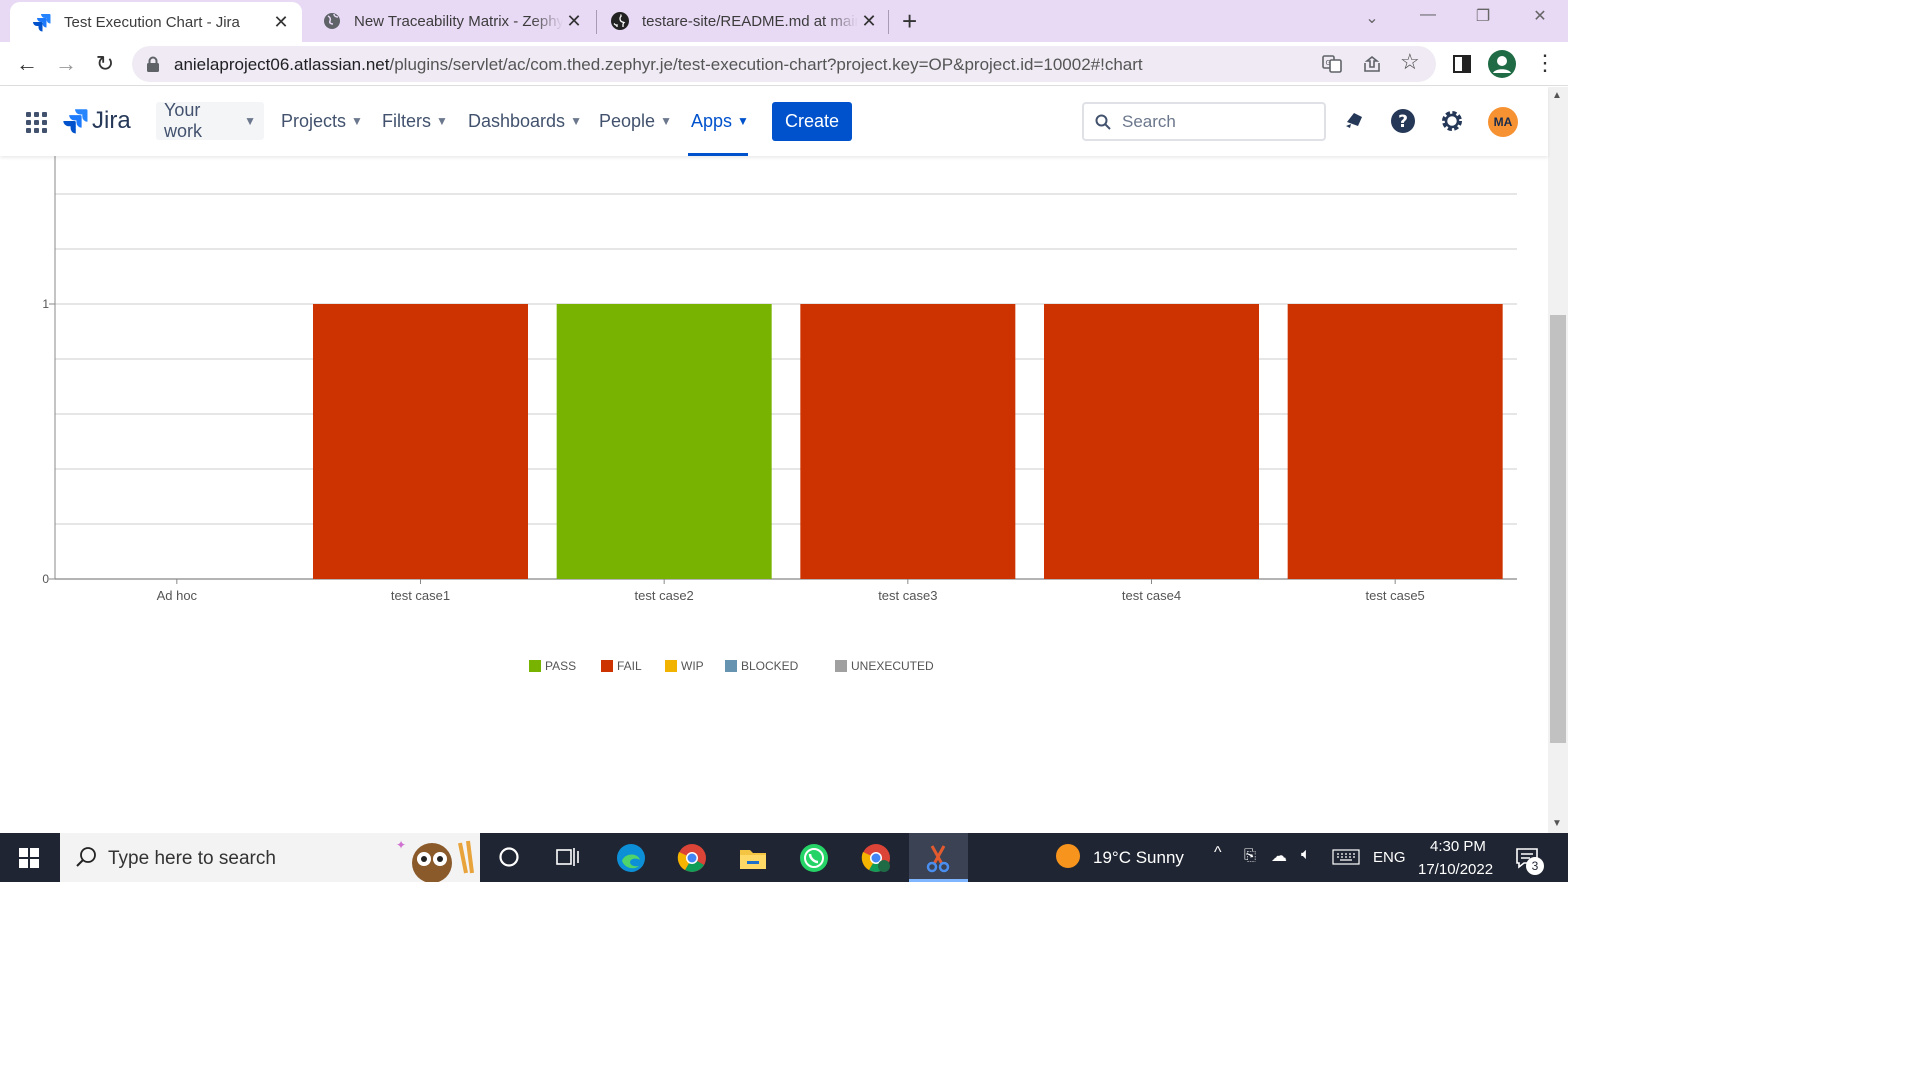  What do you see at coordinates (814, 858) in the screenshot?
I see `whatsapp-icon` at bounding box center [814, 858].